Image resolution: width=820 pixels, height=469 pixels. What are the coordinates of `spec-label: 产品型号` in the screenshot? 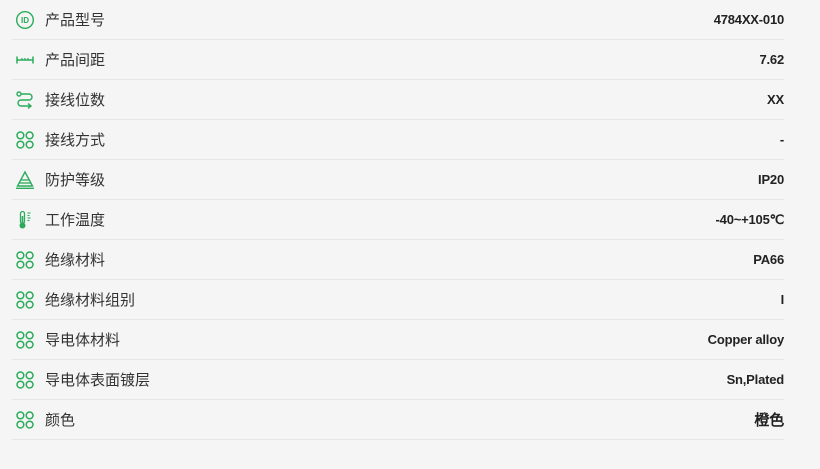 It's located at (75, 20).